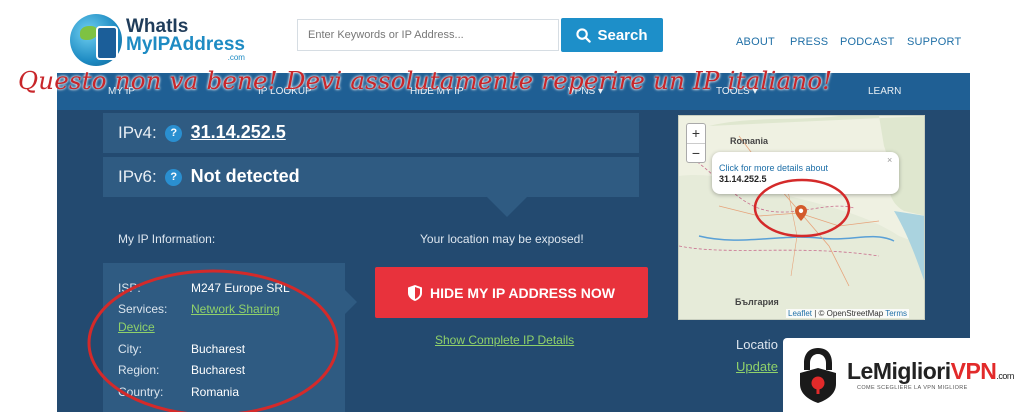  I want to click on search-input, so click(428, 35).